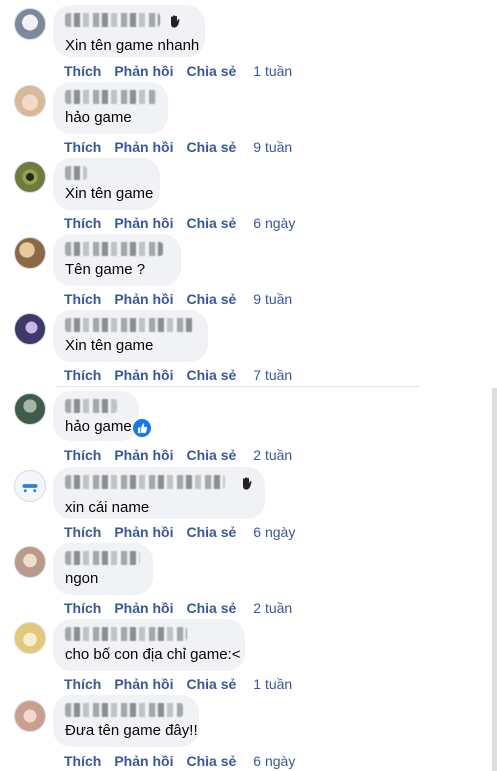 The width and height of the screenshot is (497, 771). Describe the element at coordinates (153, 654) in the screenshot. I see `comment-text: cho bố con địa chỉ game:<` at that location.